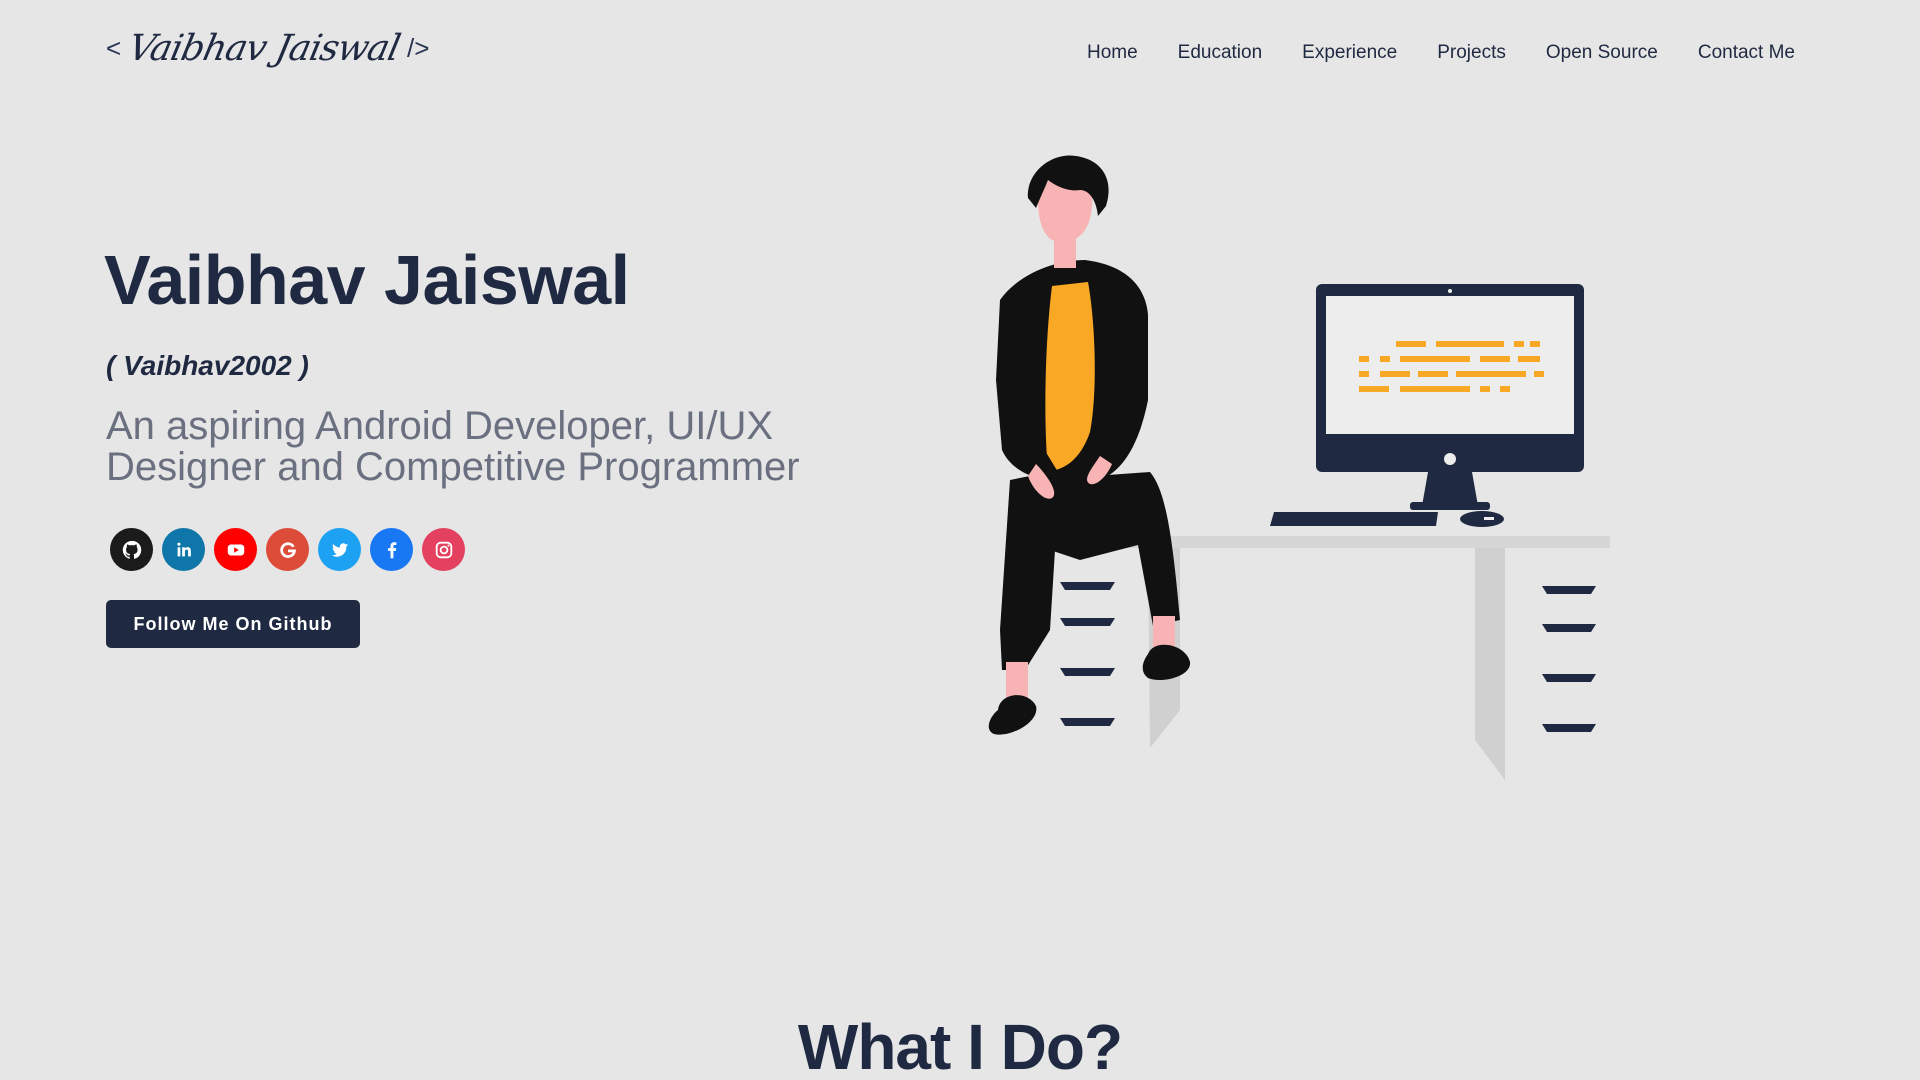 Image resolution: width=1920 pixels, height=1080 pixels. I want to click on youtube-icon, so click(235, 549).